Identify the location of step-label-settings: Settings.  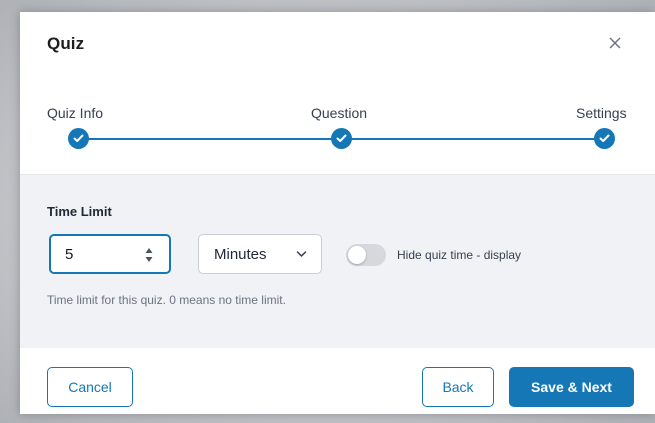
(601, 113).